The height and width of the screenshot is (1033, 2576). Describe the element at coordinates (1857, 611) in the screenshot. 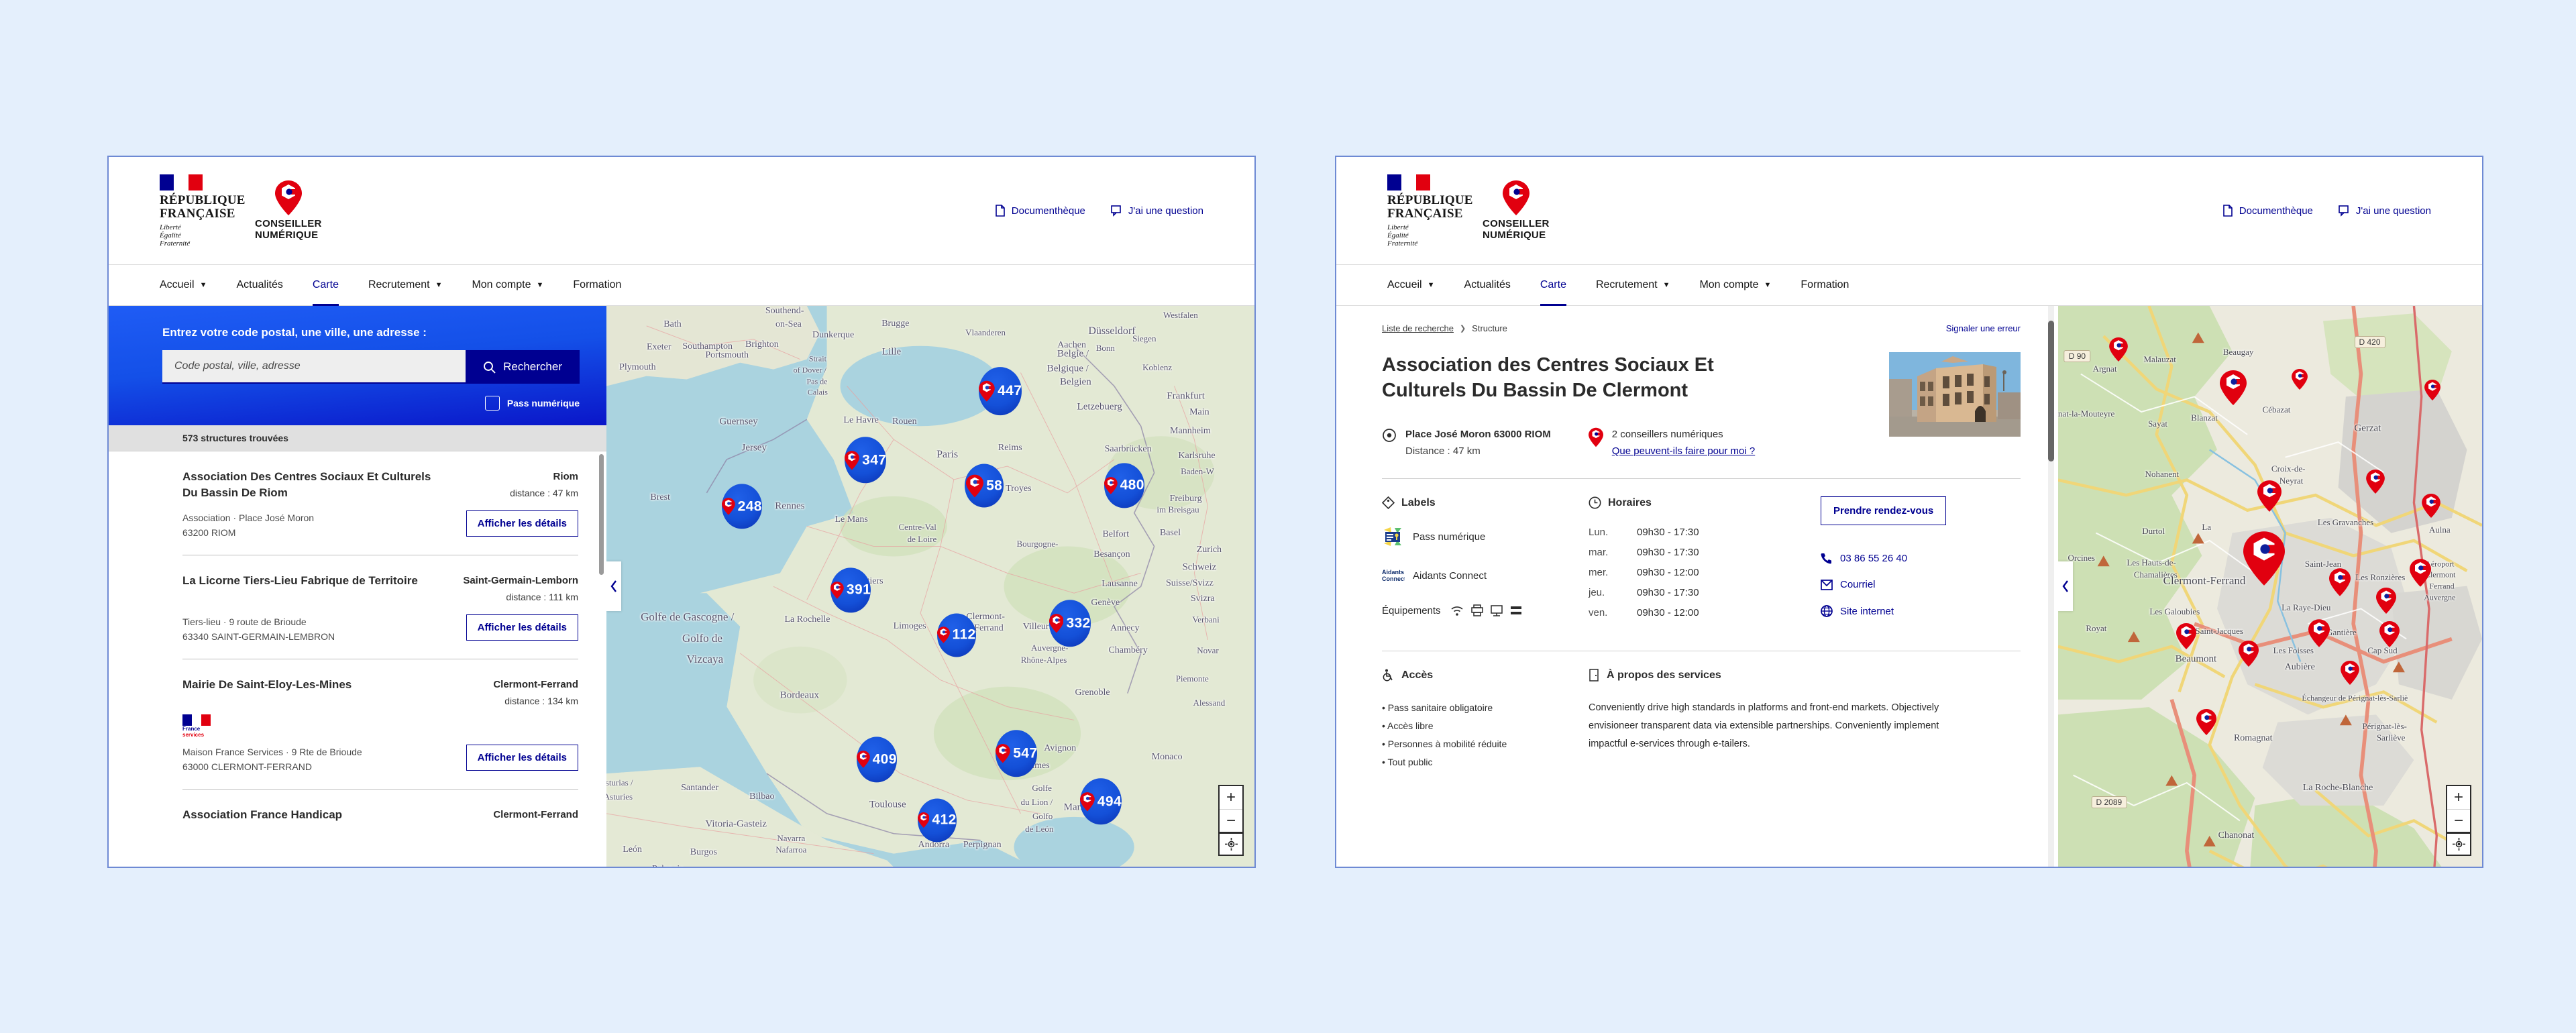

I see `contact-website: Site internet` at that location.